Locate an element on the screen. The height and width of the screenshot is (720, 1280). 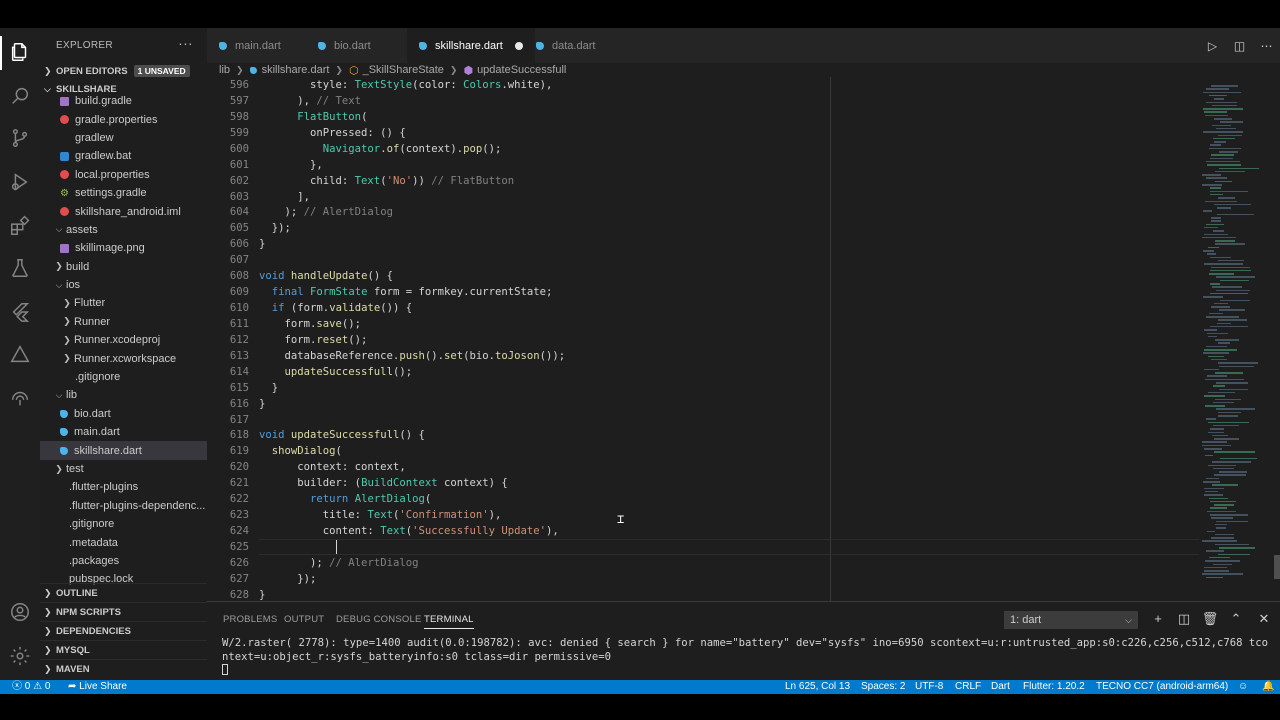
tree-item: skillshare_android.iml is located at coordinates (123, 211).